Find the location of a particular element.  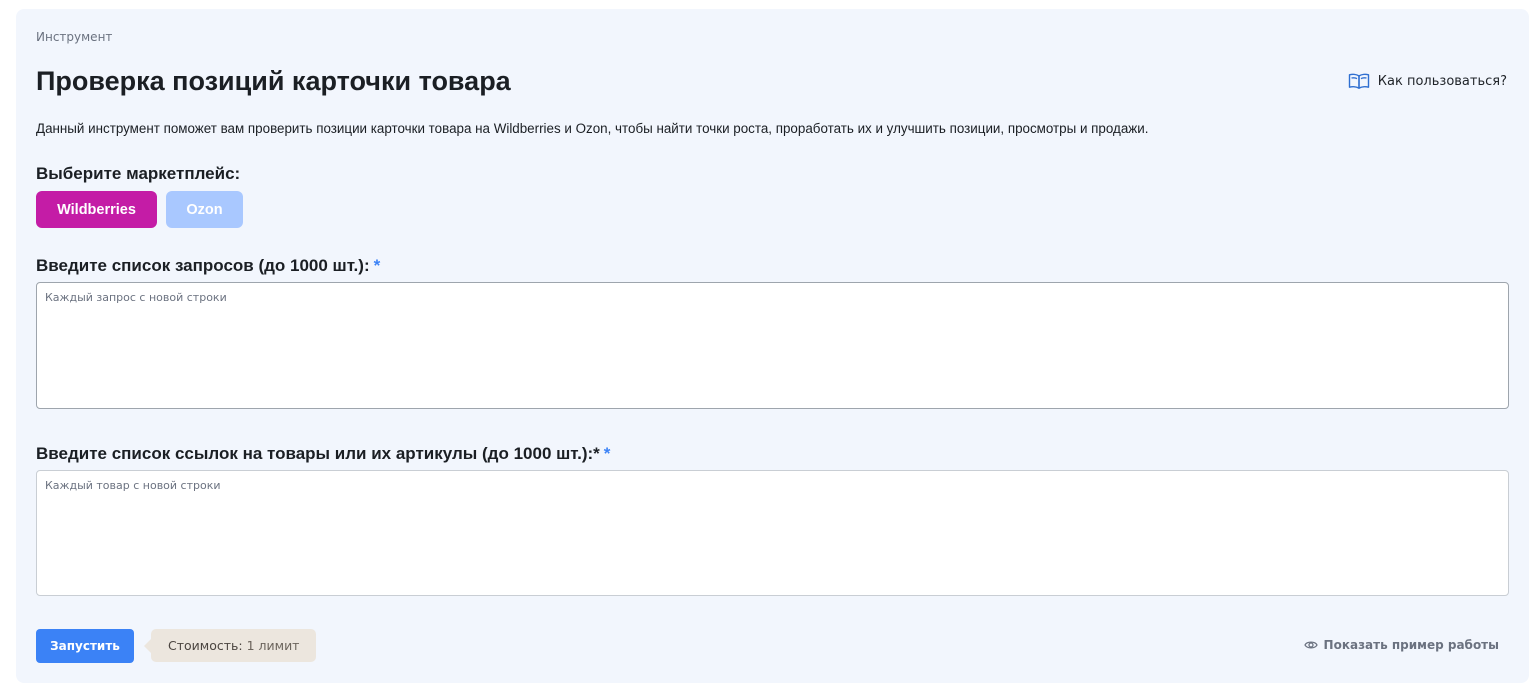

show-example-label: Показать пример работы is located at coordinates (1411, 645).